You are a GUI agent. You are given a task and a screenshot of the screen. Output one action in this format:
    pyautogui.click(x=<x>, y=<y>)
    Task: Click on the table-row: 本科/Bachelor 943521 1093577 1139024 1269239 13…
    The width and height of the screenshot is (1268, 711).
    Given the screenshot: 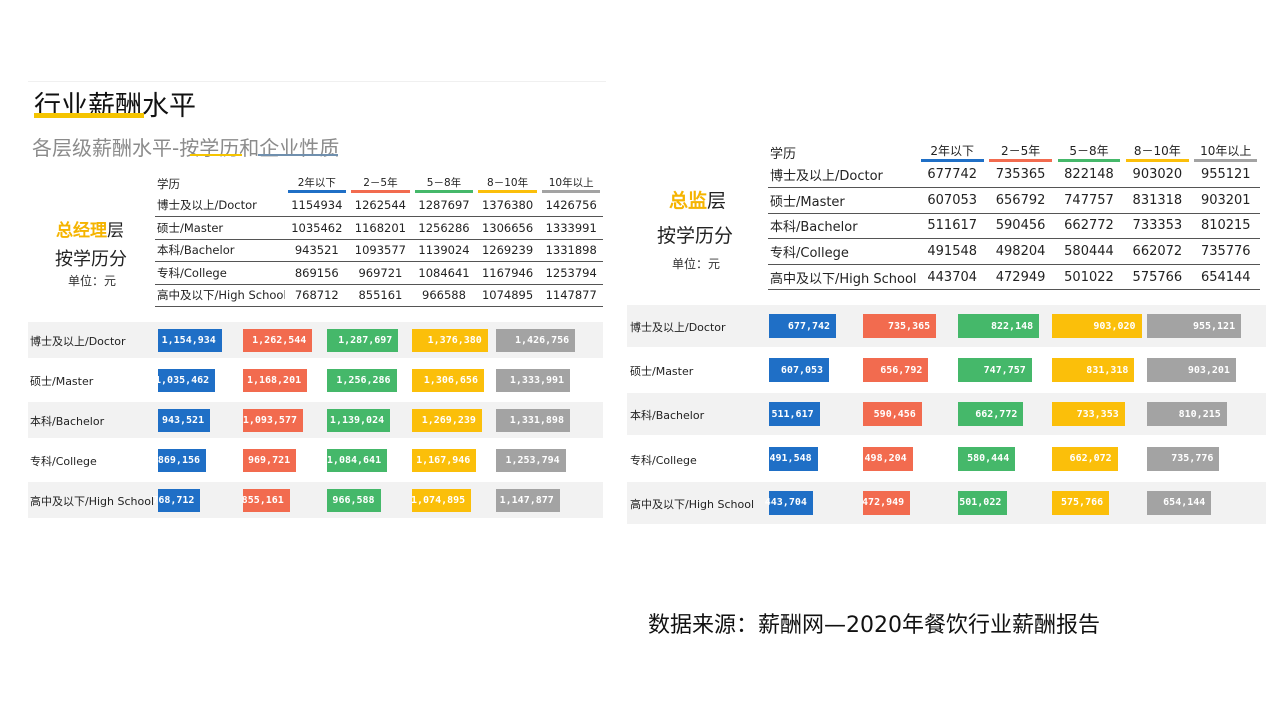 What is the action you would take?
    pyautogui.click(x=379, y=250)
    